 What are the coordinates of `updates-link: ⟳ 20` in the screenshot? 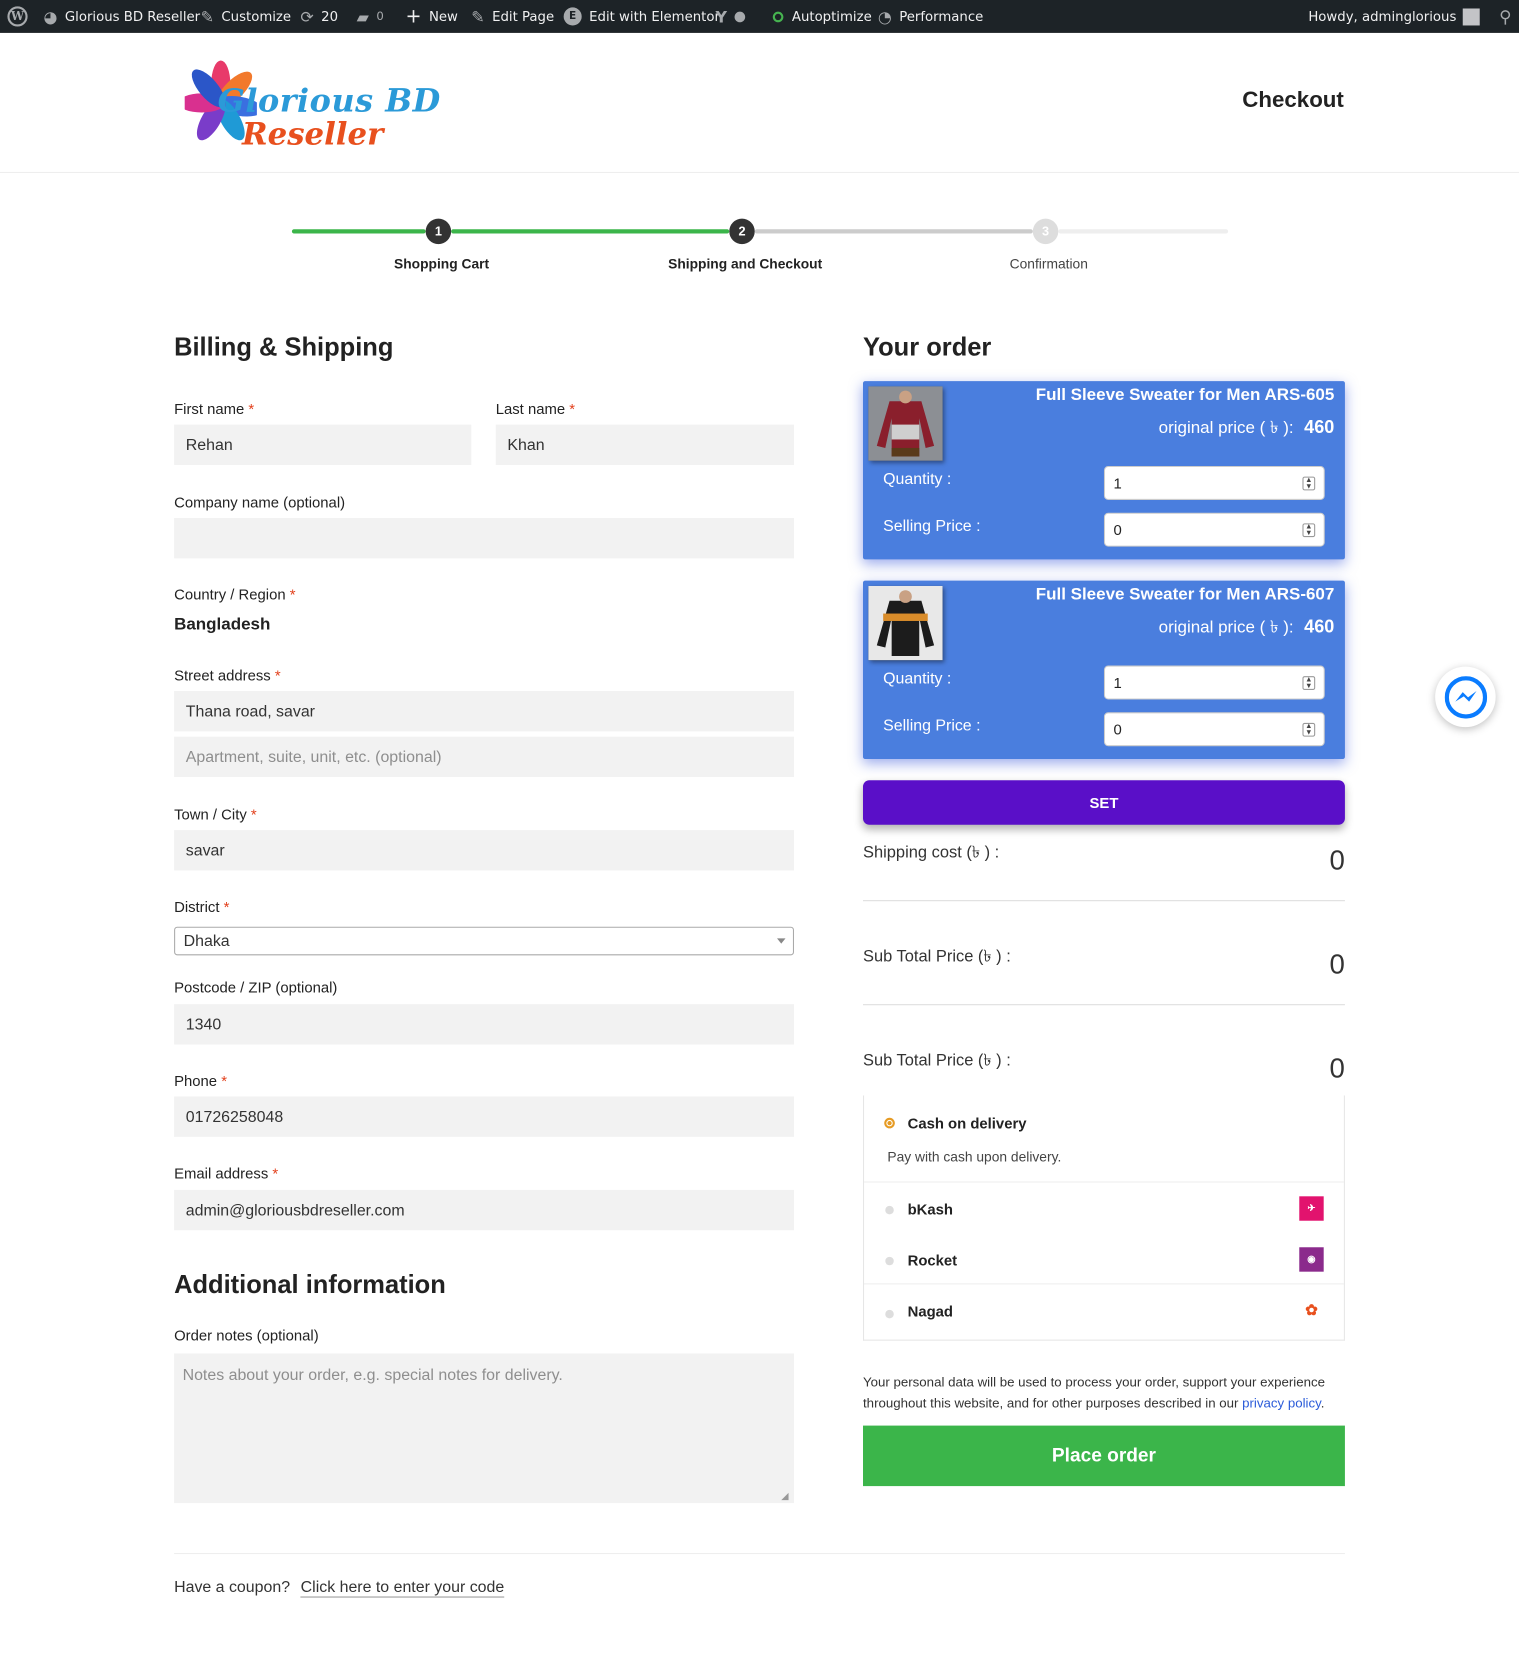 It's located at (319, 16).